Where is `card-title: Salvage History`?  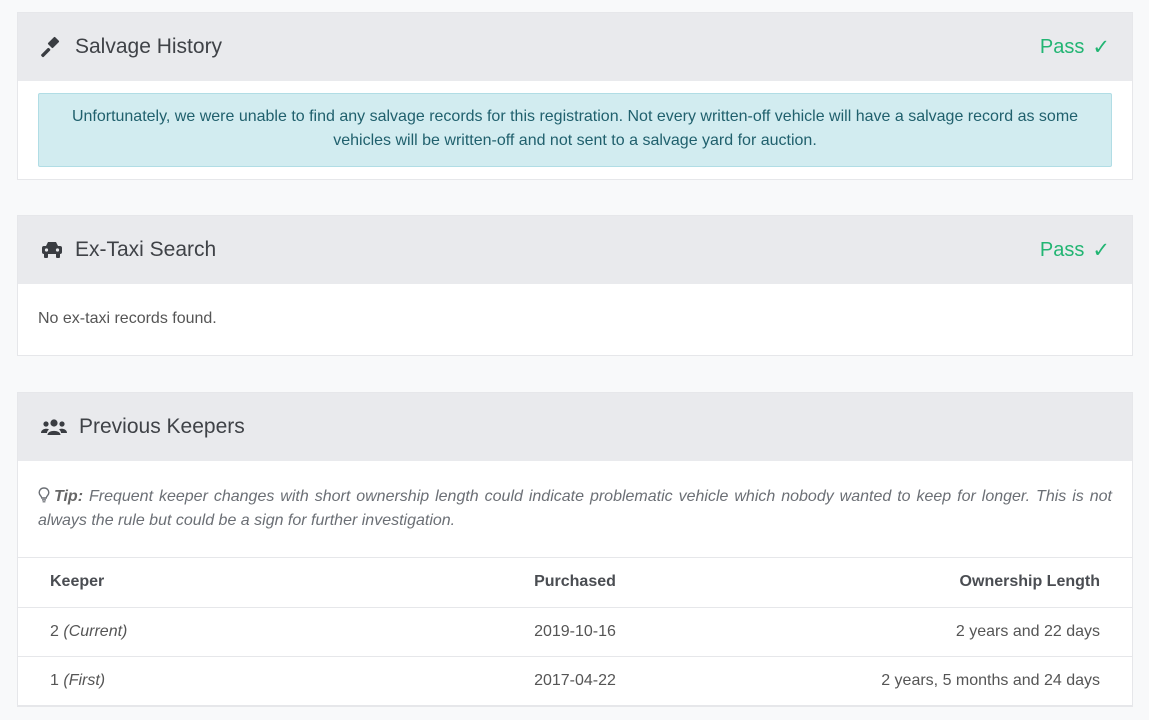 card-title: Salvage History is located at coordinates (149, 46).